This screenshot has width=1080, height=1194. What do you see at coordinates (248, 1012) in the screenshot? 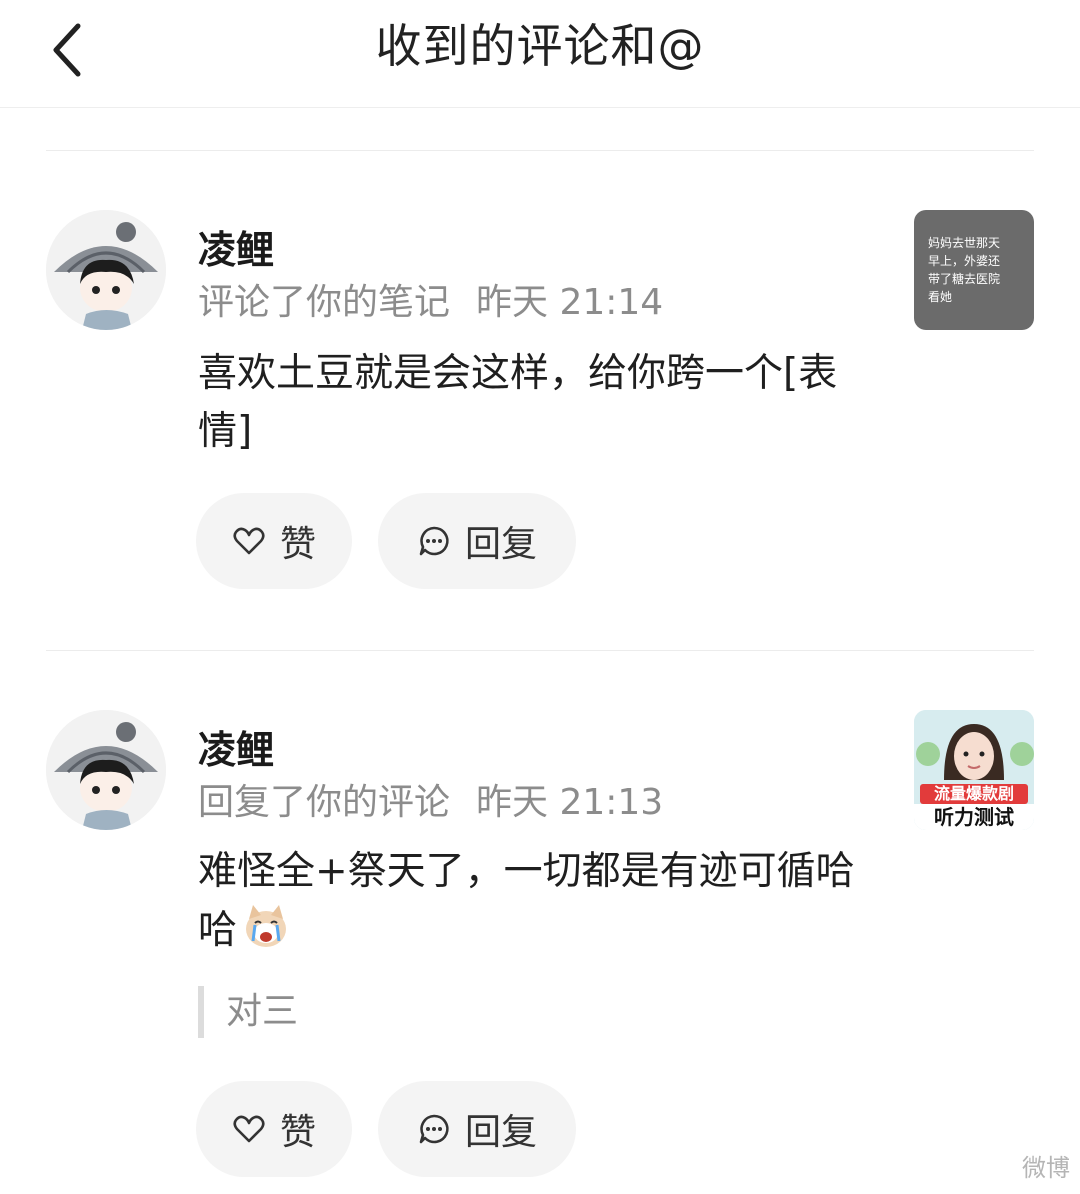
I see `quoted-comment: 对三` at bounding box center [248, 1012].